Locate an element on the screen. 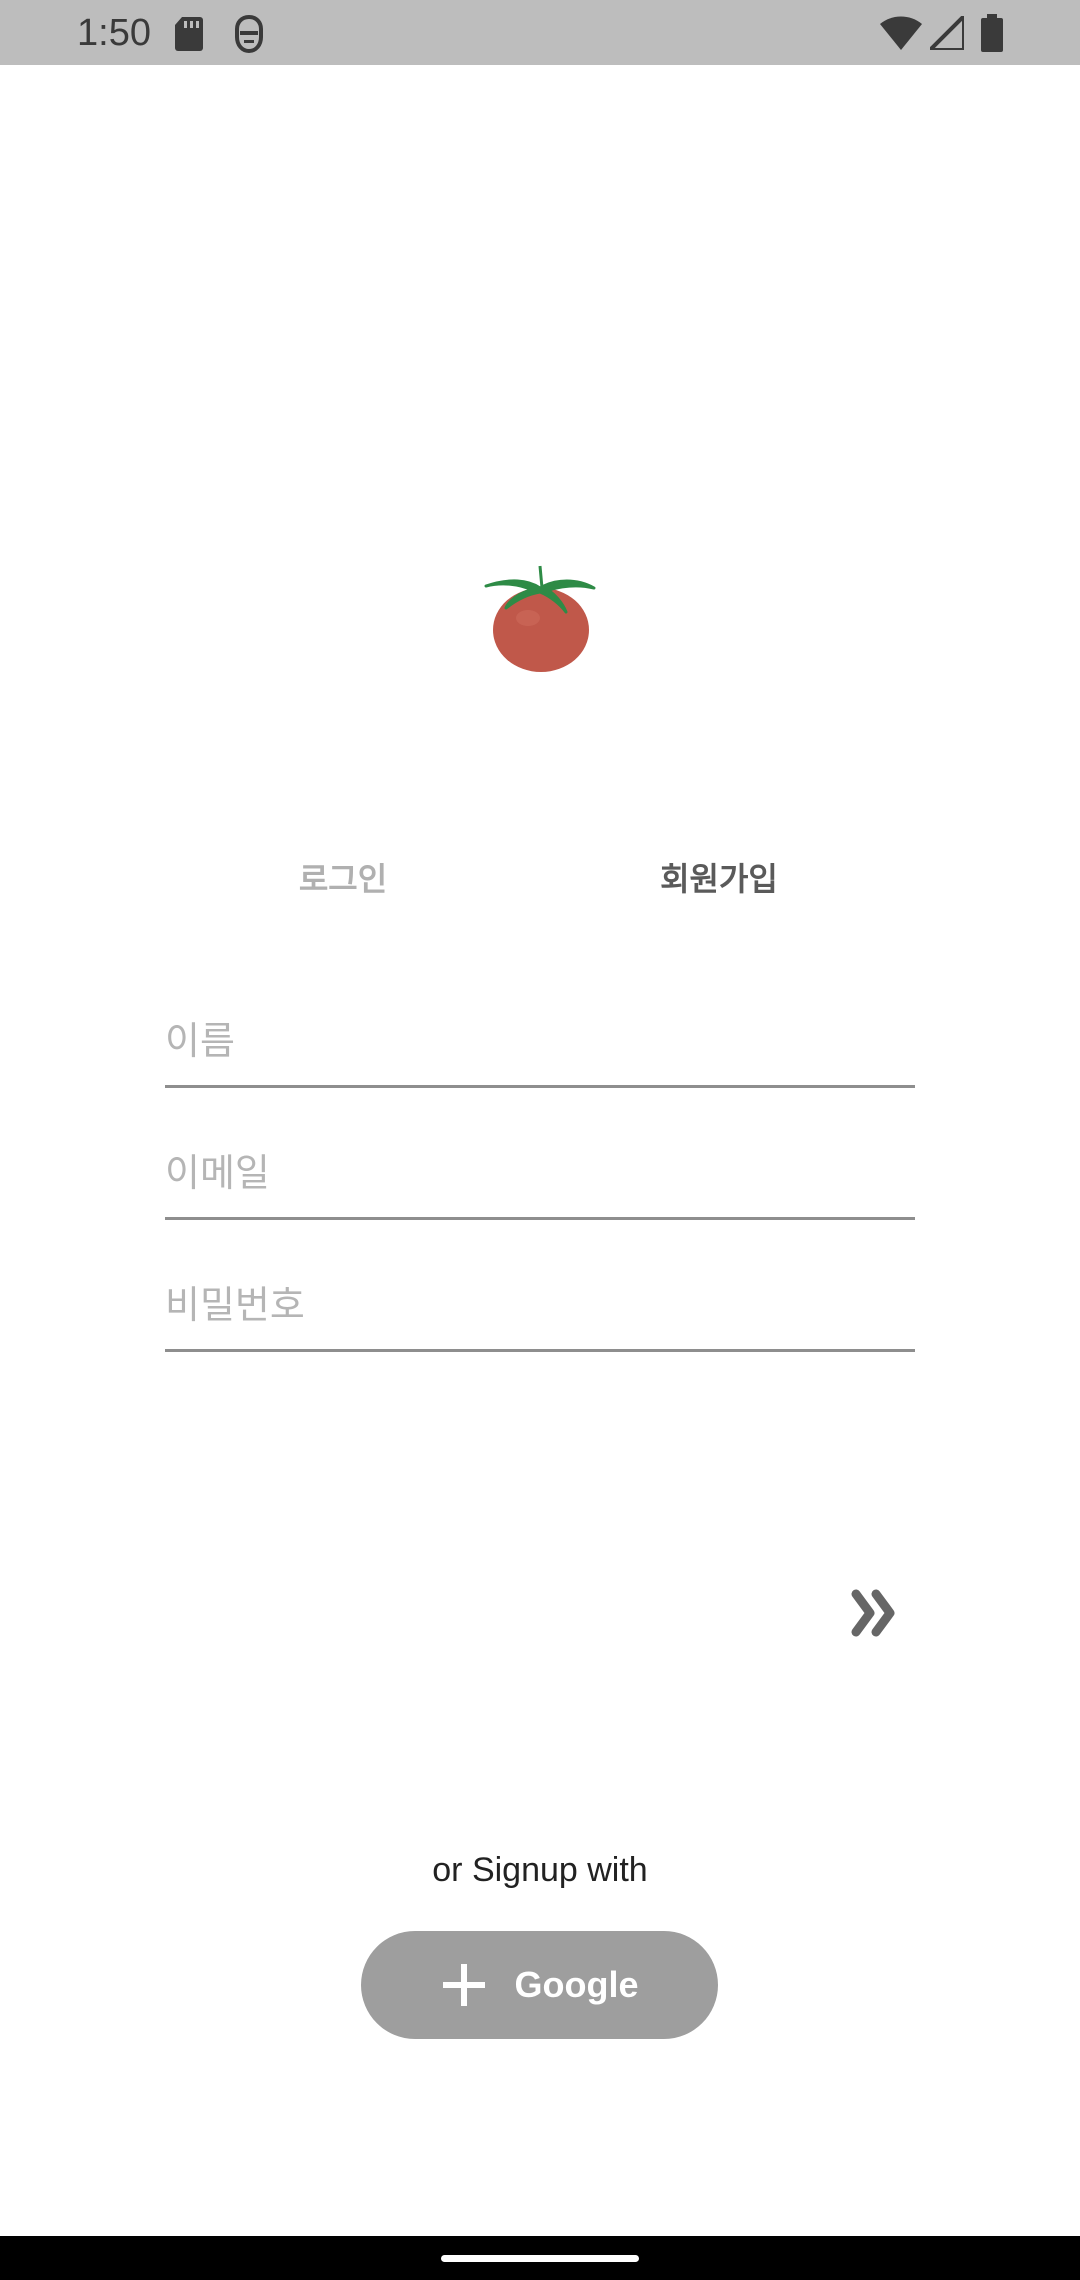 The image size is (1080, 2280). next-button is located at coordinates (878, 1613).